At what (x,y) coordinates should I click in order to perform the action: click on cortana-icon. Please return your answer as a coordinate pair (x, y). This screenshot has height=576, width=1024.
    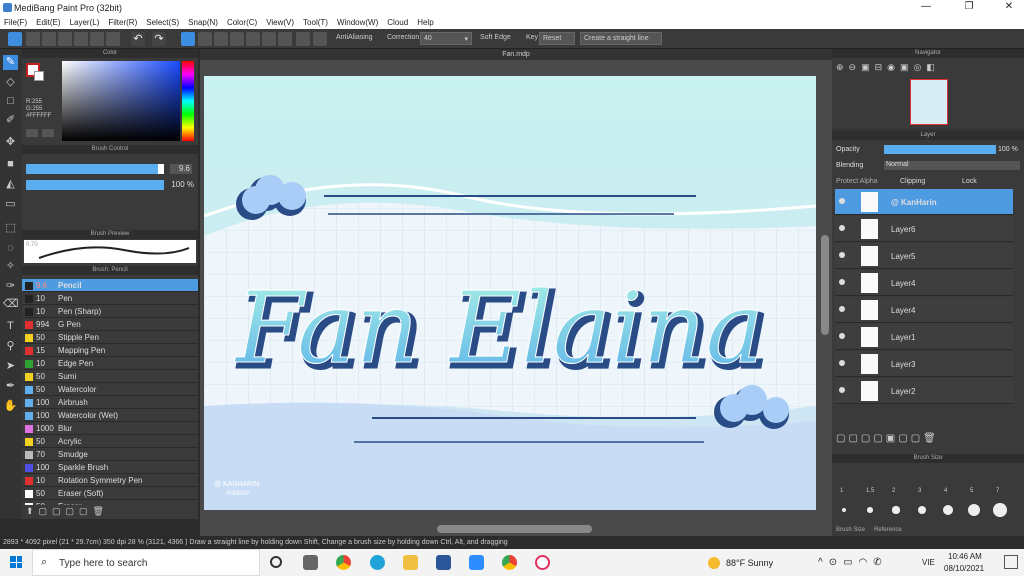
    Looking at the image, I should click on (276, 562).